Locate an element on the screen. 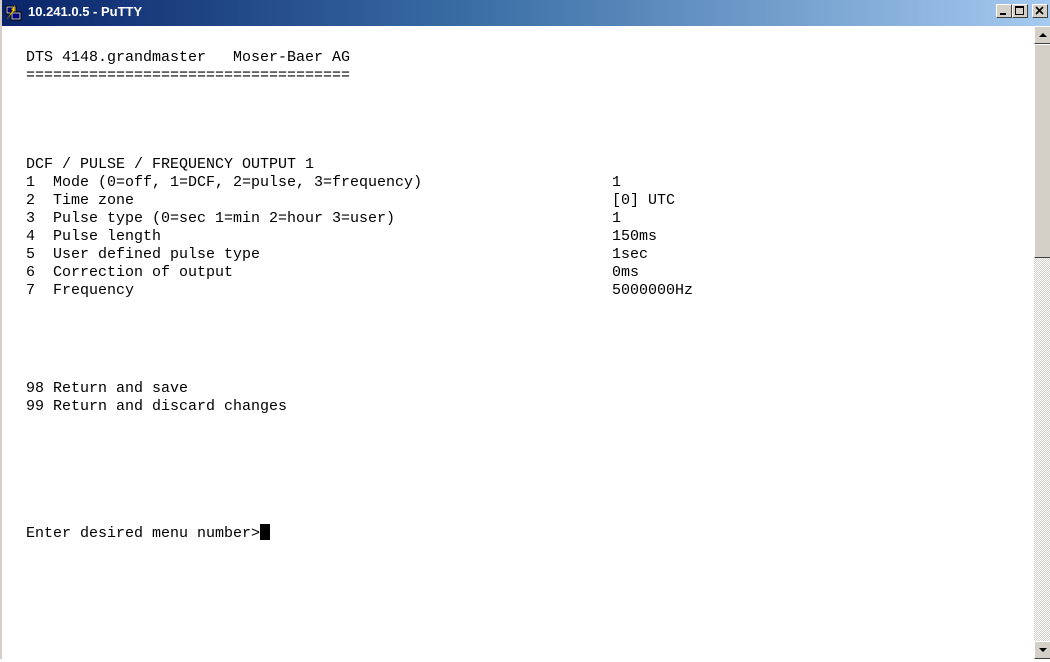 This screenshot has height=662, width=1050. arrow-down-icon is located at coordinates (1043, 650).